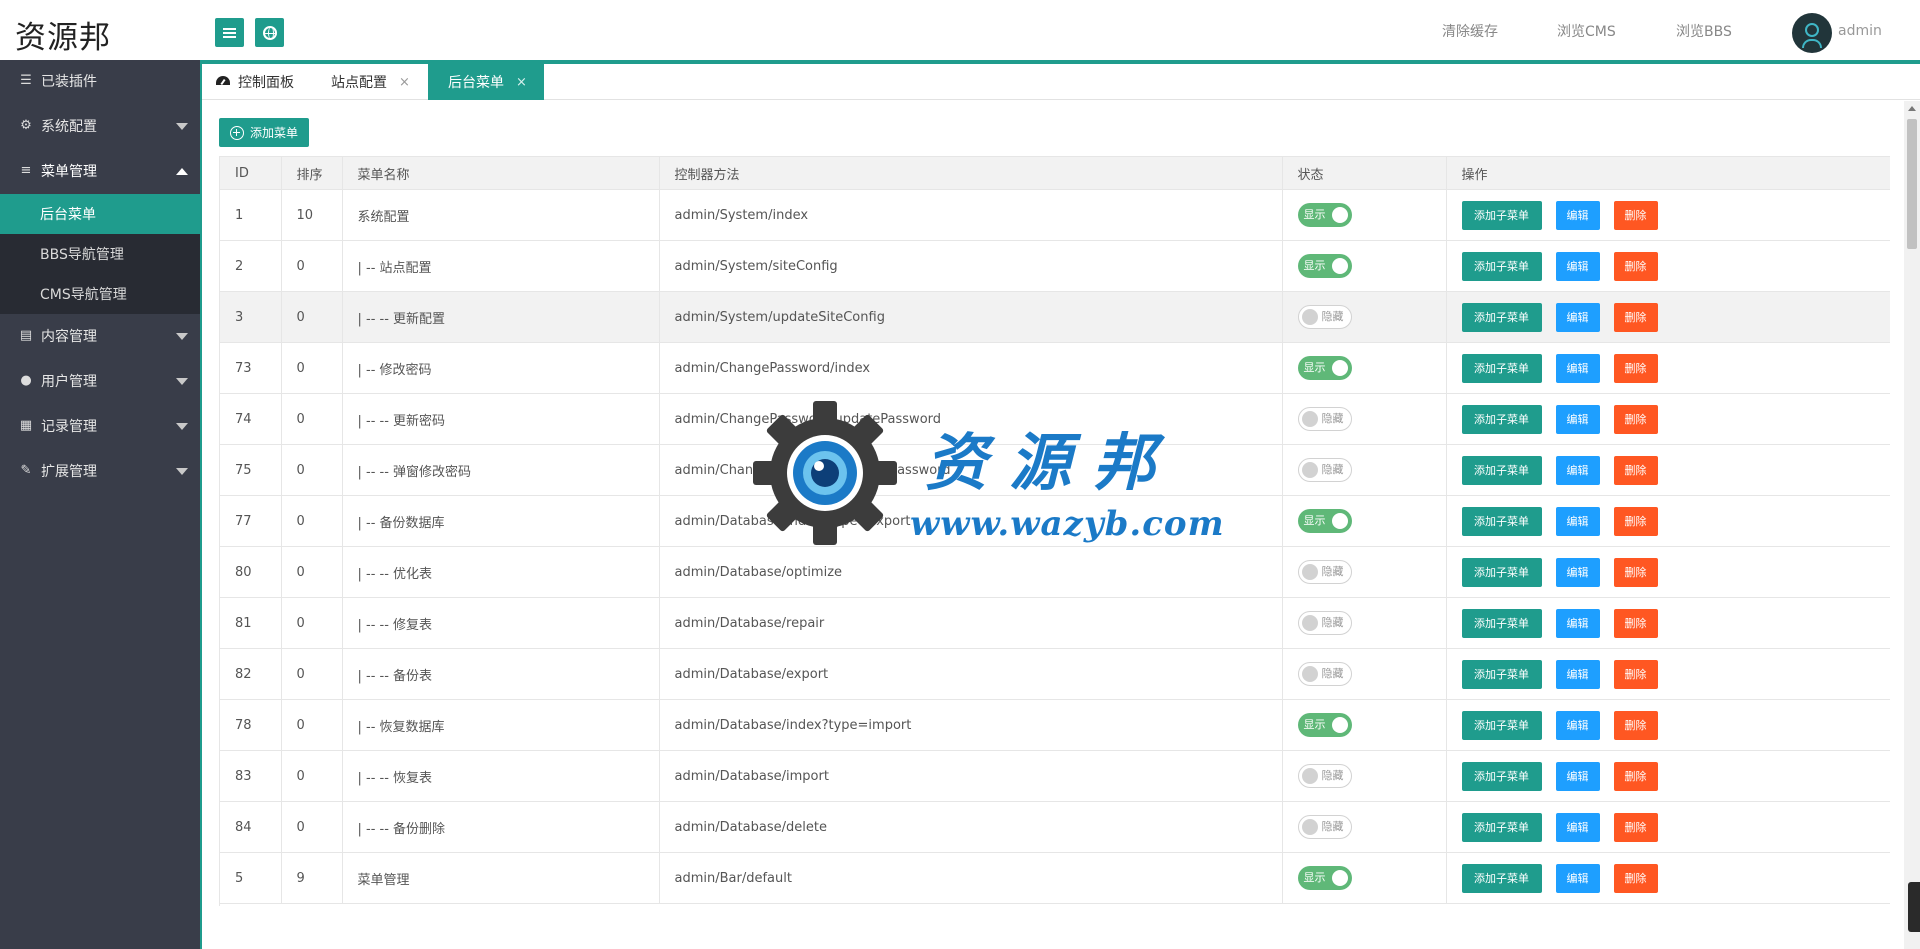 The width and height of the screenshot is (1920, 949). I want to click on sidebar-item-log-manage: ▦ 记录管理, so click(100, 426).